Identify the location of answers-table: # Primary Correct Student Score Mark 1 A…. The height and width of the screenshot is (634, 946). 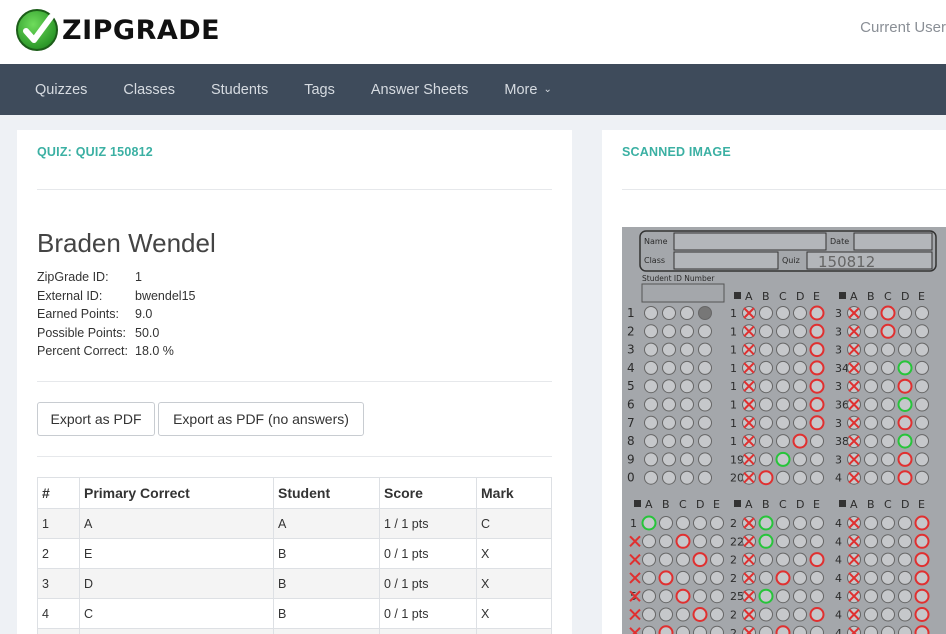
(294, 555).